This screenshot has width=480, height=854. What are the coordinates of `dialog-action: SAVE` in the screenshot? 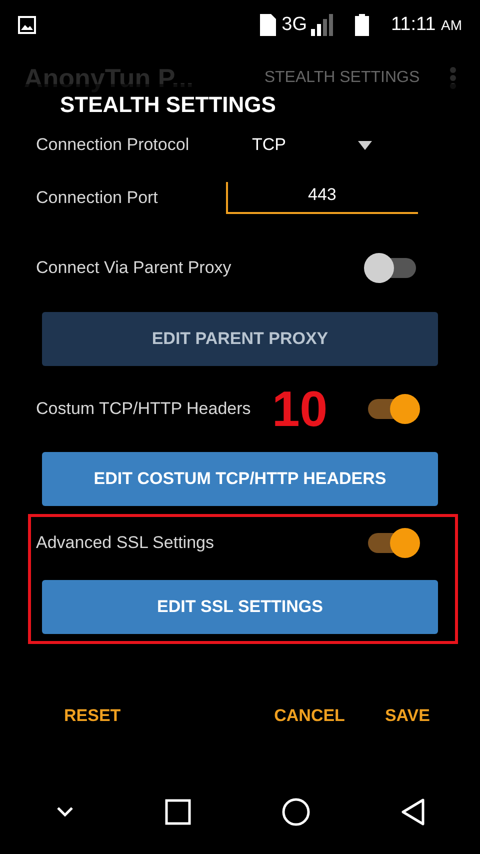 It's located at (407, 716).